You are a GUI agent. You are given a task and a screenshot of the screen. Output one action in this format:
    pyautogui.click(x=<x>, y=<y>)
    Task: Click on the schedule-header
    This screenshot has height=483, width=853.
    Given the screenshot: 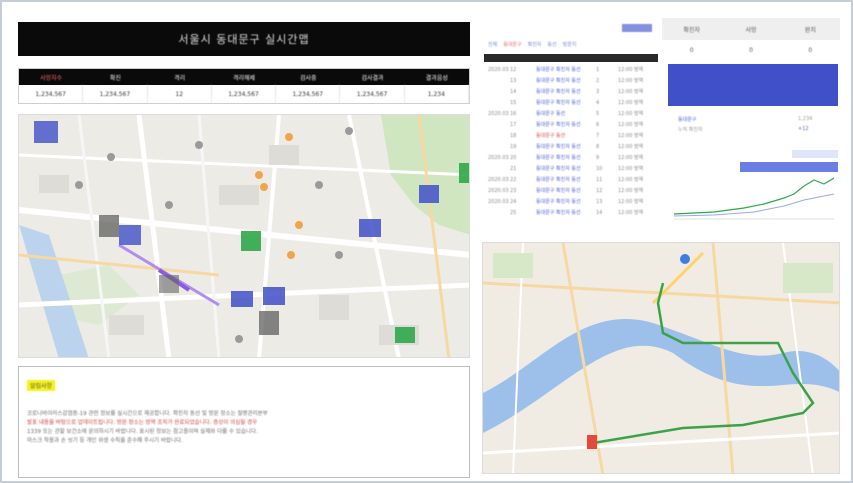 What is the action you would take?
    pyautogui.click(x=571, y=58)
    